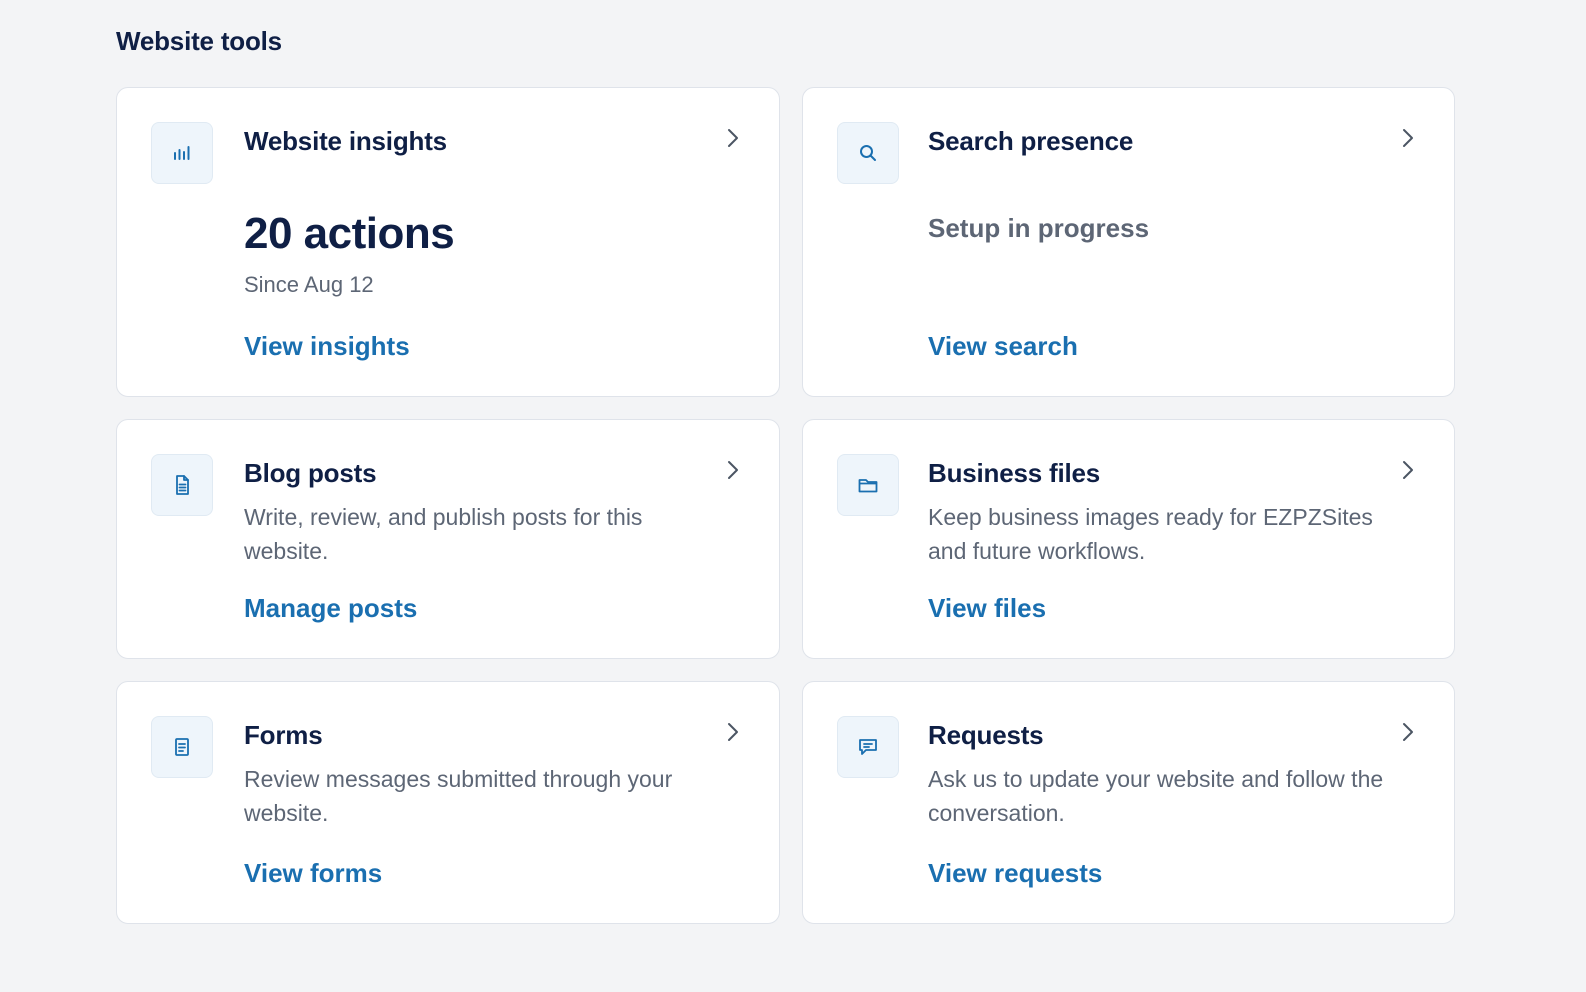 The width and height of the screenshot is (1586, 992). What do you see at coordinates (1003, 346) in the screenshot?
I see `view-search-link: View search` at bounding box center [1003, 346].